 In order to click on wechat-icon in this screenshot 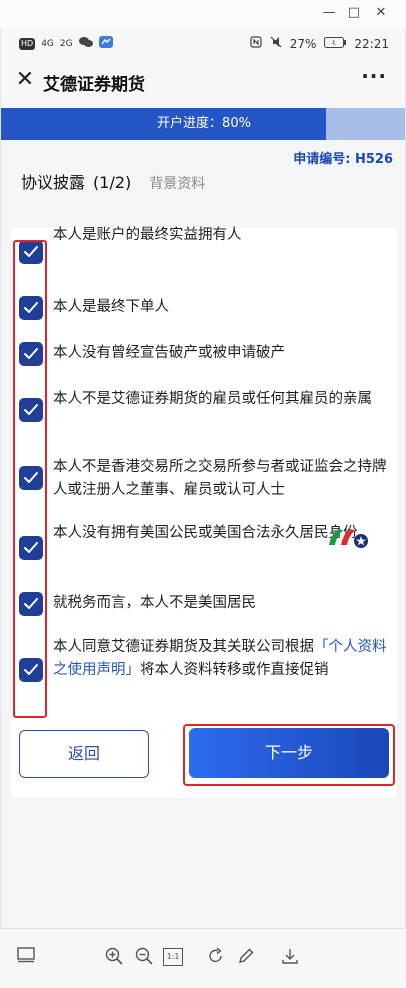, I will do `click(85, 43)`.